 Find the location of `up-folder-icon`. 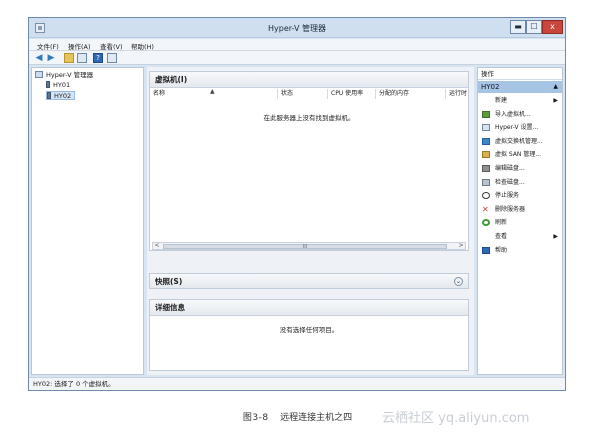

up-folder-icon is located at coordinates (69, 58).